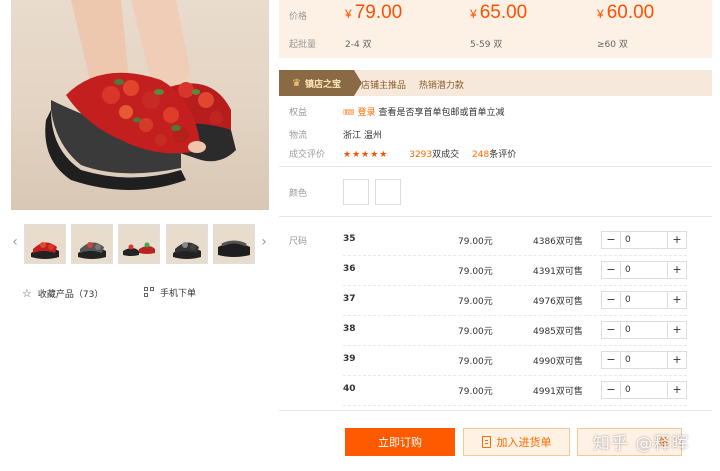 This screenshot has height=471, width=720. I want to click on thumbnail-prev-arrow: ‹, so click(15, 242).